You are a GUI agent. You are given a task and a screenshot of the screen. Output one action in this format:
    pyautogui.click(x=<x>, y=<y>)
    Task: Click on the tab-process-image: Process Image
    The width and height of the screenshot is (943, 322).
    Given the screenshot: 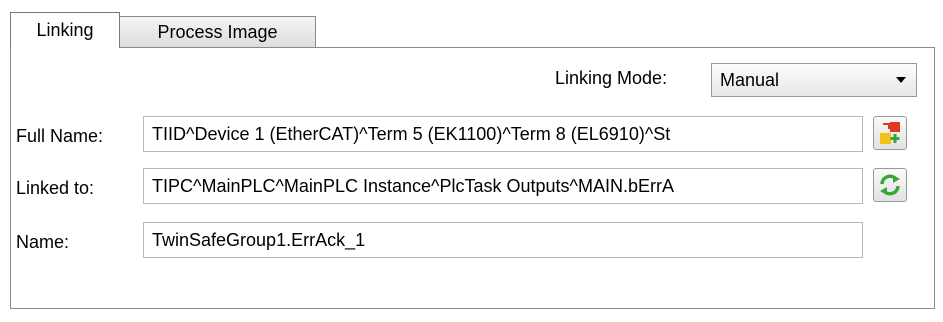 What is the action you would take?
    pyautogui.click(x=218, y=32)
    